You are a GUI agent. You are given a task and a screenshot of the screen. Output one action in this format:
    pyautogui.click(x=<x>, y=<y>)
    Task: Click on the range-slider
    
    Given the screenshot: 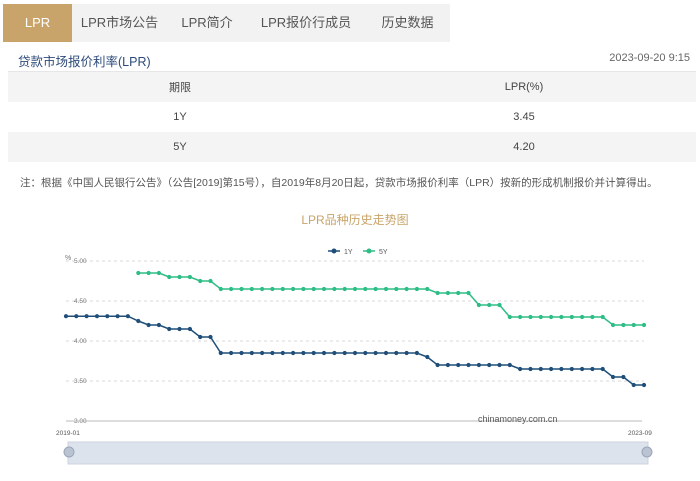 What is the action you would take?
    pyautogui.click(x=358, y=453)
    